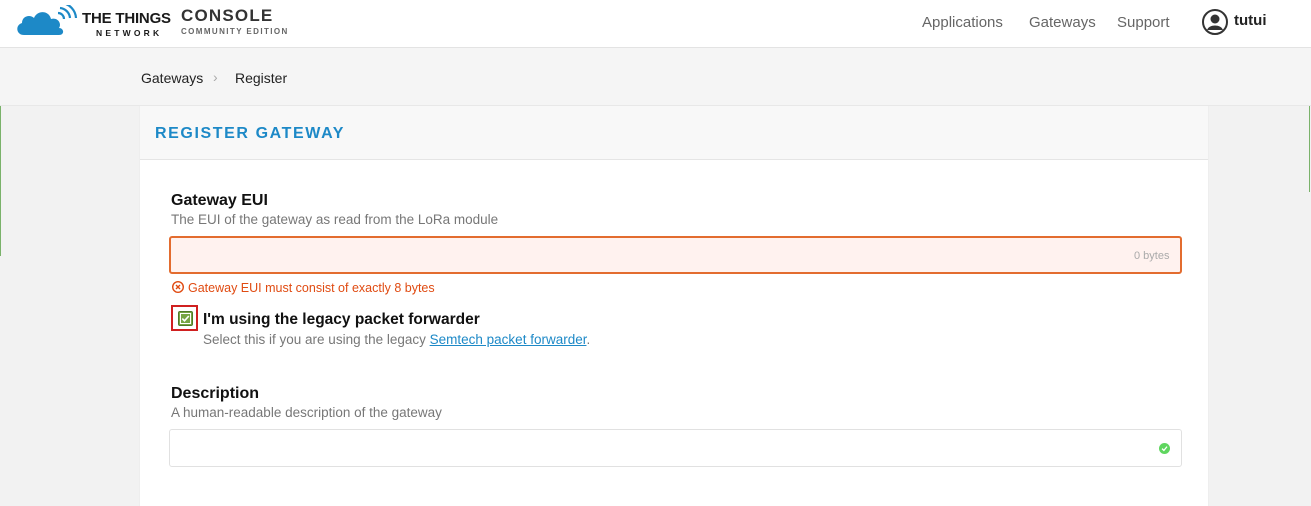  I want to click on chevron-right-icon: ›, so click(215, 77).